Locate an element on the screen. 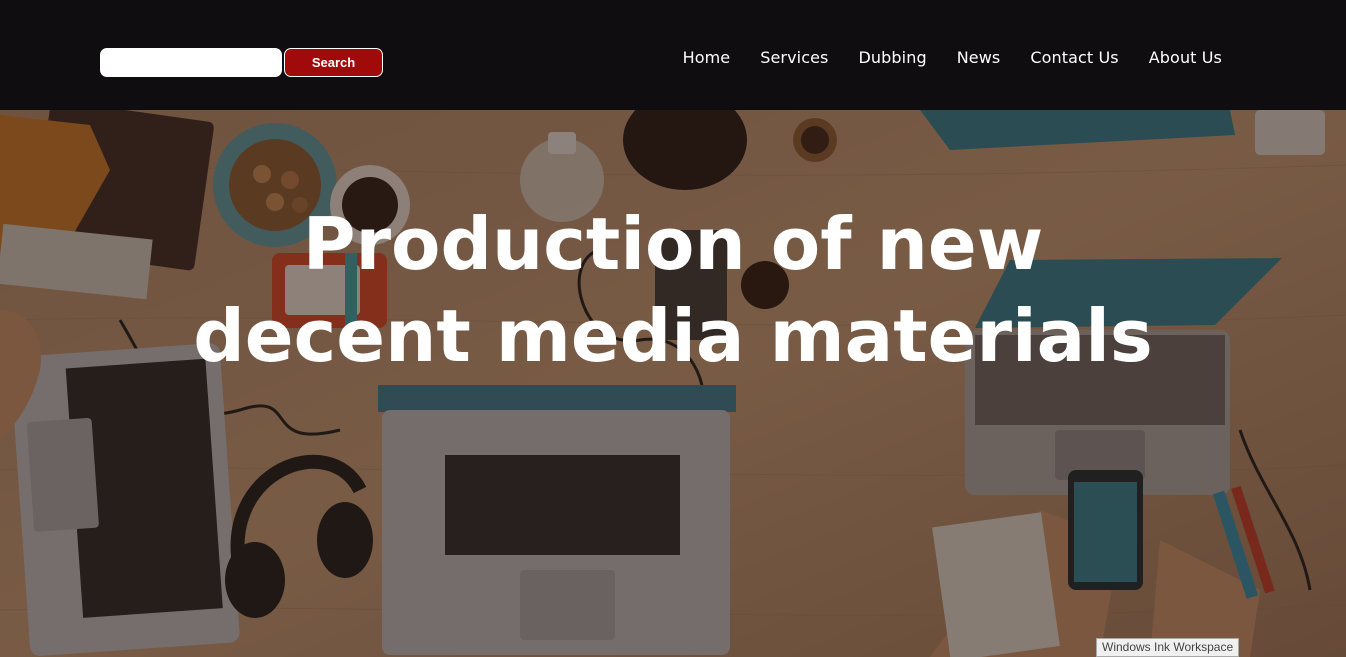 This screenshot has width=1346, height=657. nav-link-dubbing: Dubbing is located at coordinates (893, 57).